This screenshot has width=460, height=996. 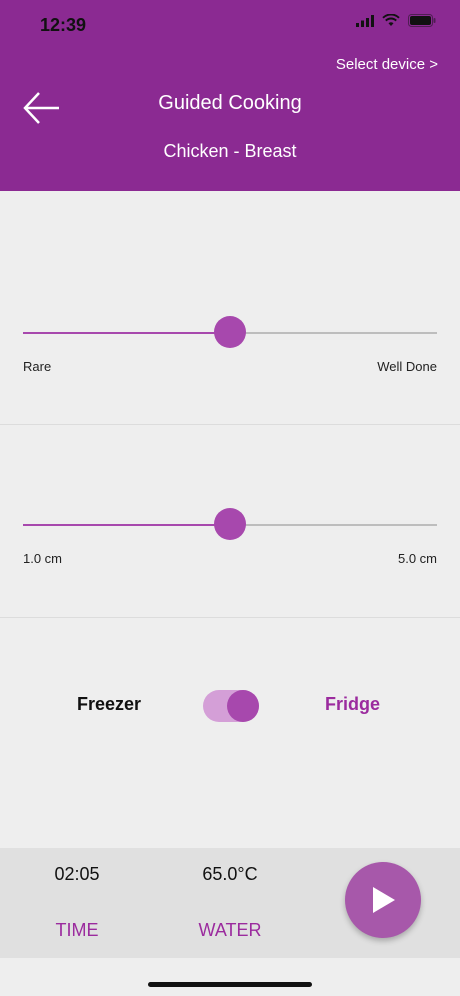 I want to click on storage-toggle, so click(x=231, y=706).